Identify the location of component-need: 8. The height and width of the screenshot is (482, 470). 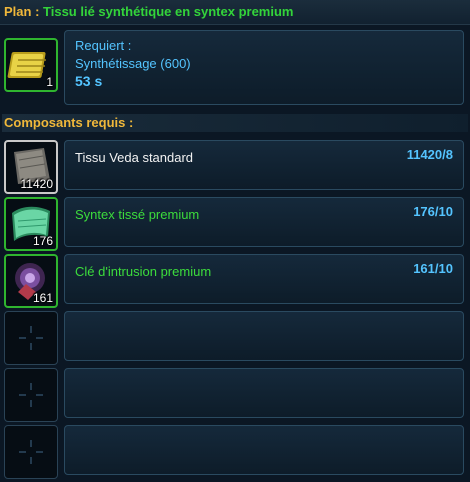
(449, 154).